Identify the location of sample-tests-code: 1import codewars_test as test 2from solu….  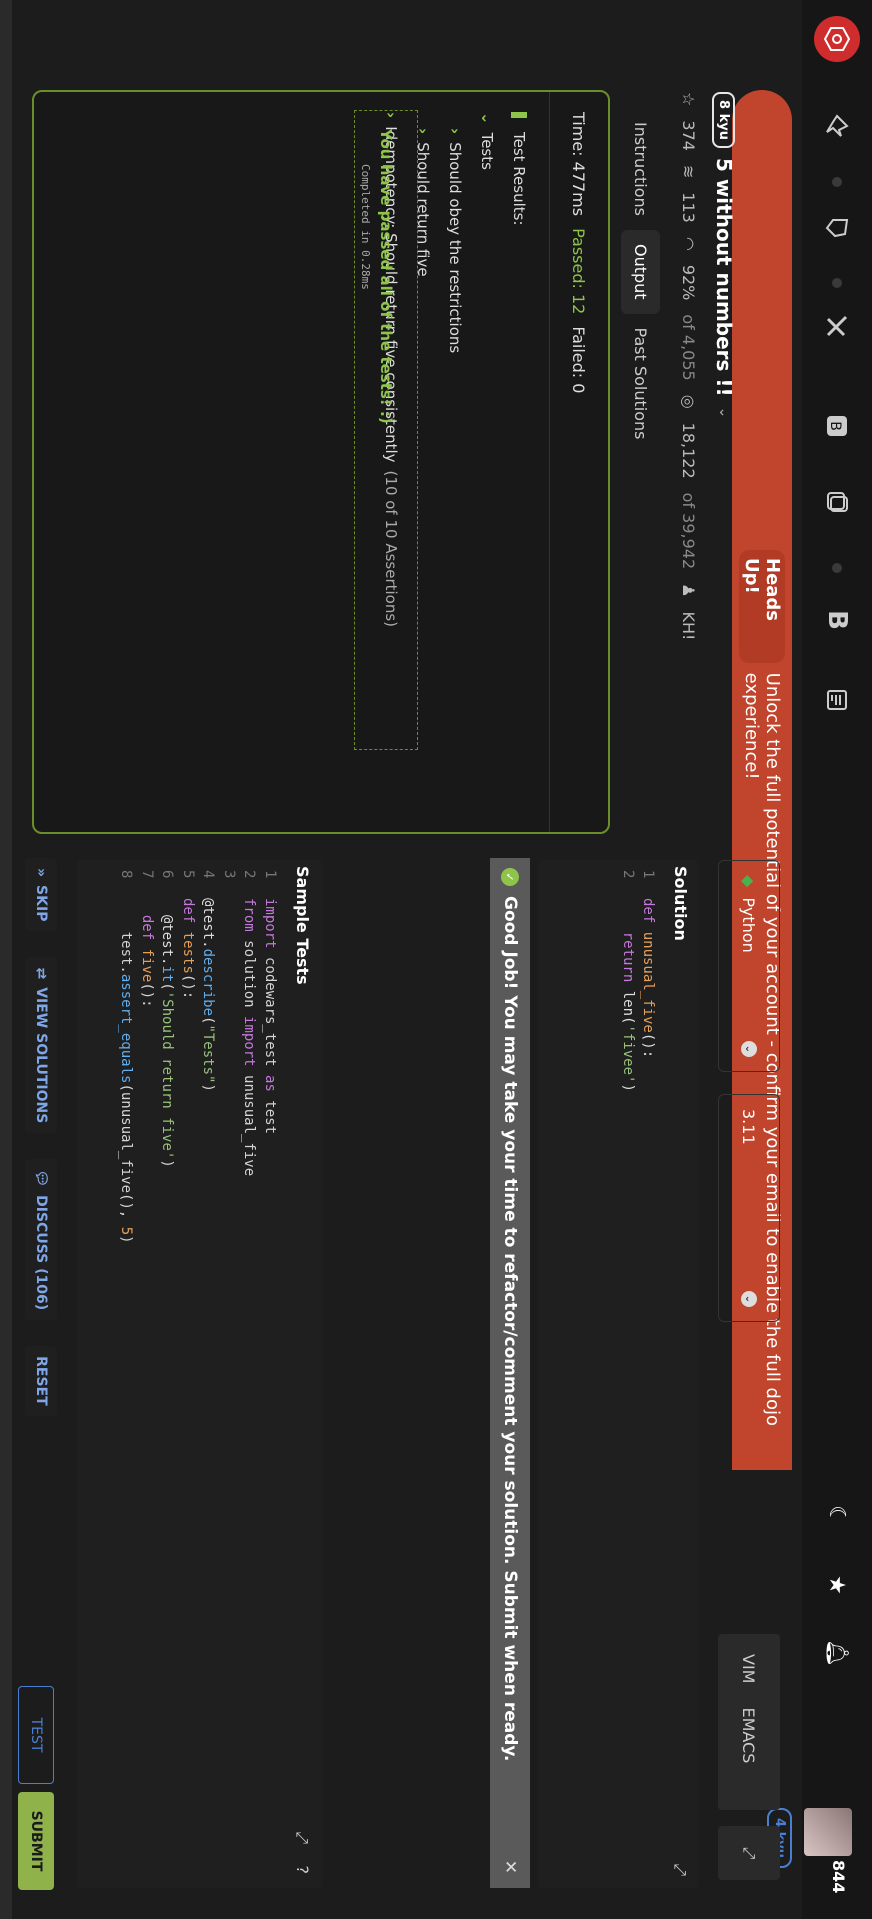
(198, 1057).